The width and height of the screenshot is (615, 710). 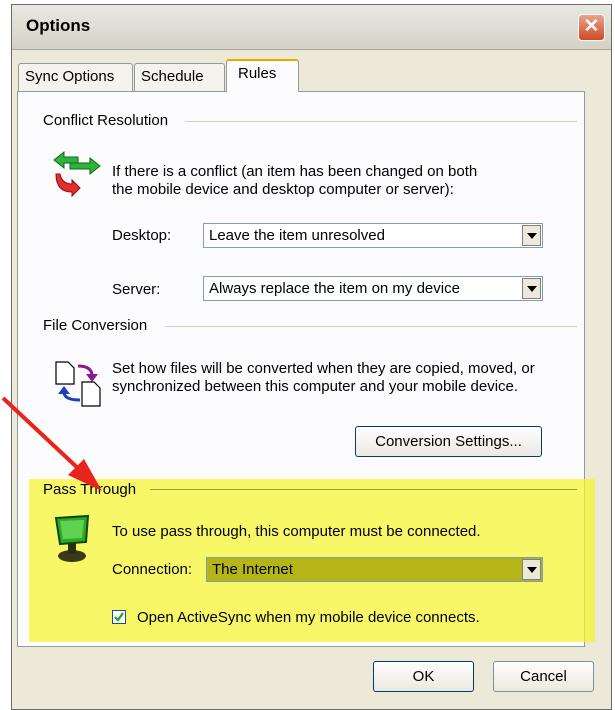 What do you see at coordinates (297, 235) in the screenshot?
I see `desktop-resolution-value: Leave the item unresolved` at bounding box center [297, 235].